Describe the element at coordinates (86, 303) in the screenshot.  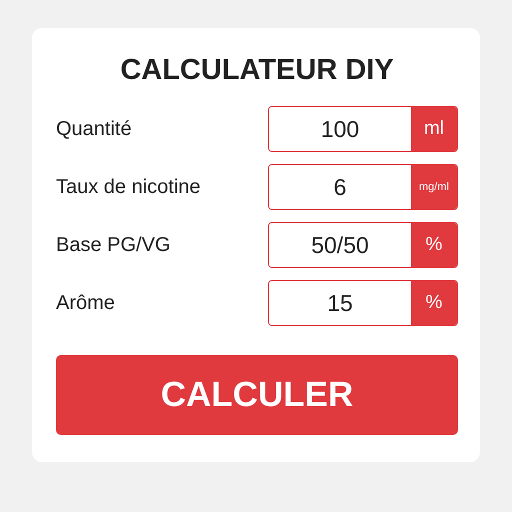
I see `field-label: Arôme` at that location.